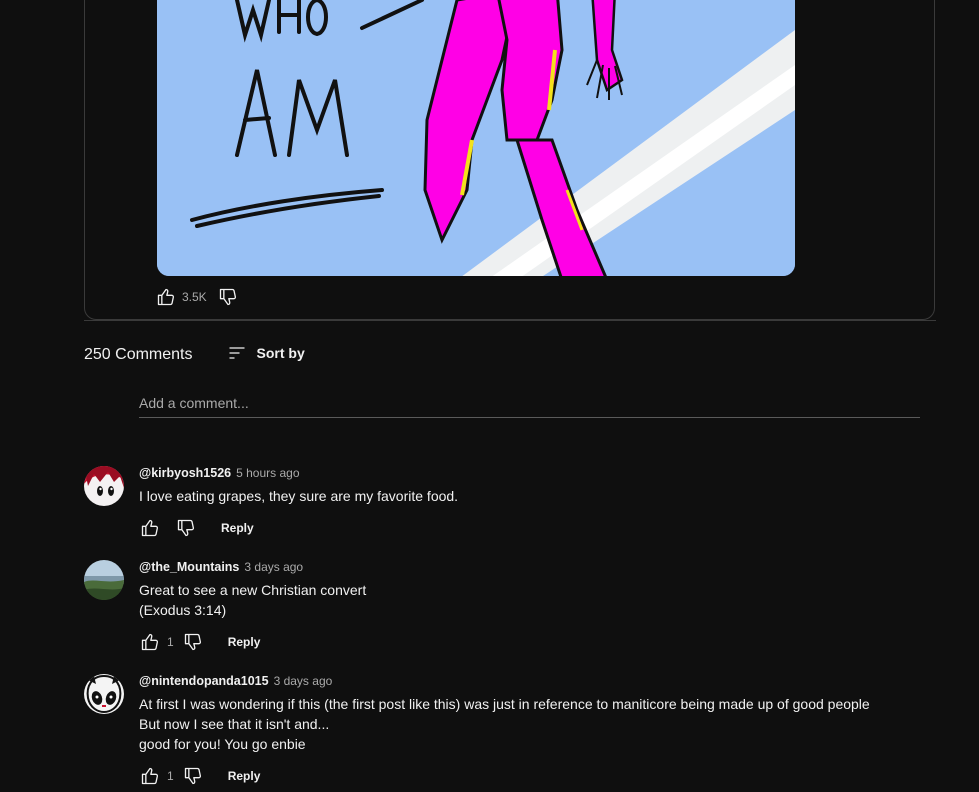 The height and width of the screenshot is (792, 979). What do you see at coordinates (183, 610) in the screenshot?
I see `comment-line: (Exodus 3:14)` at bounding box center [183, 610].